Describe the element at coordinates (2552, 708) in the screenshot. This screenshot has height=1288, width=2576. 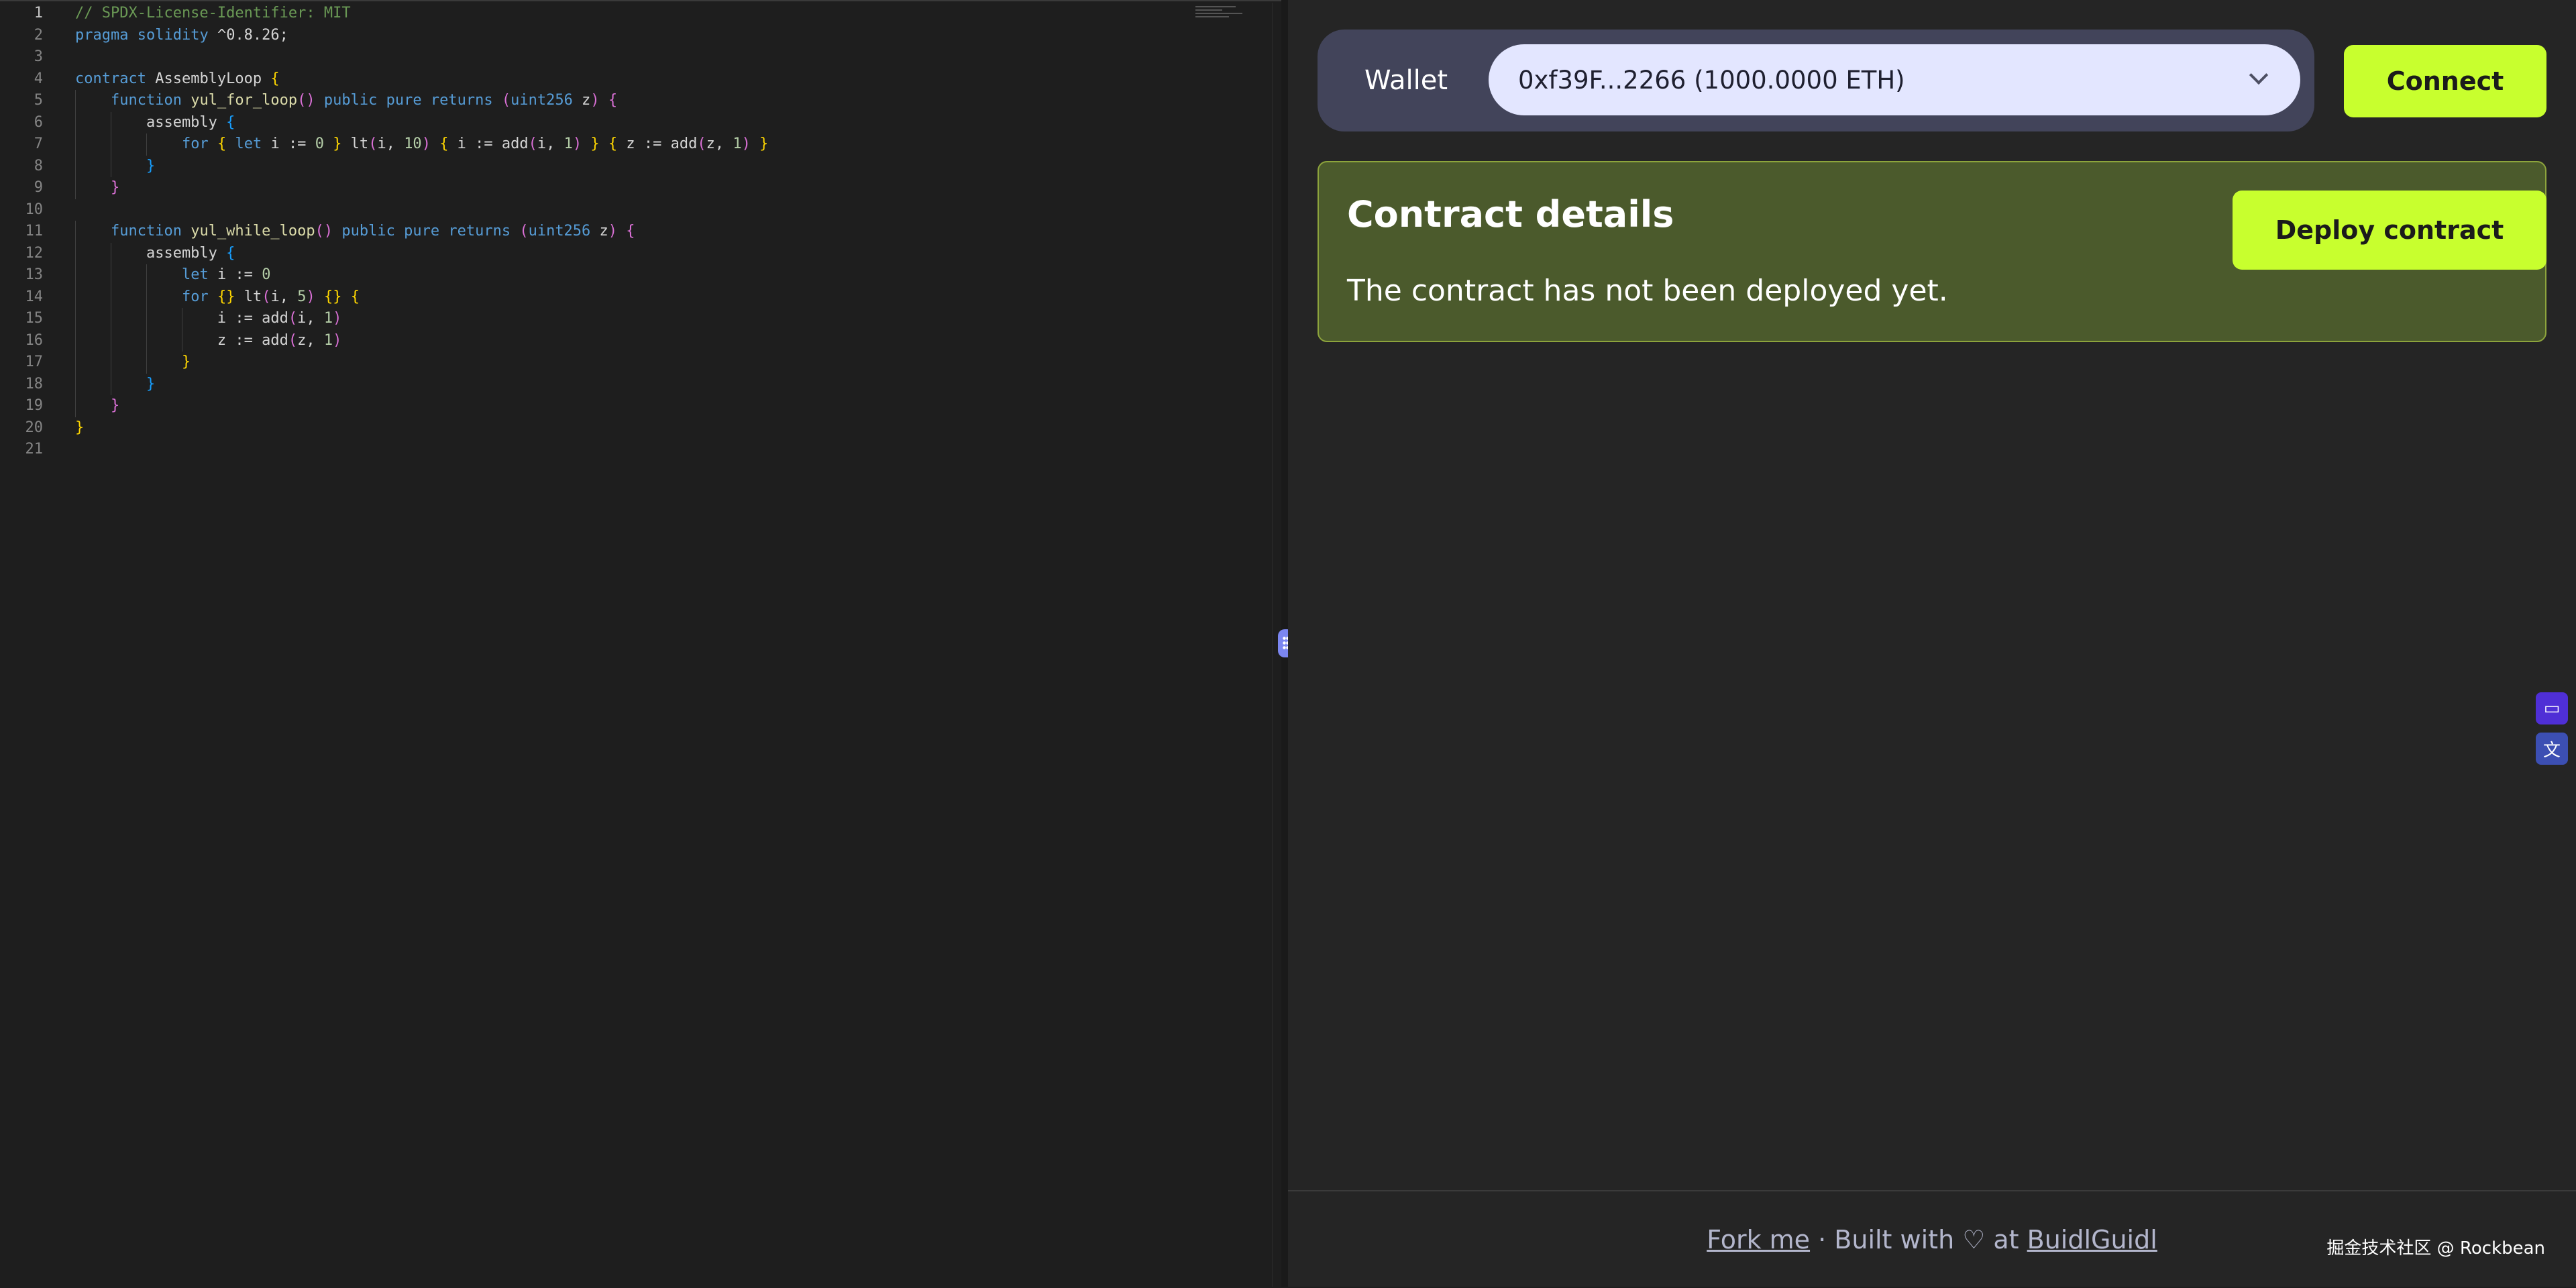
I see `screen-chat-icon: ▭` at that location.